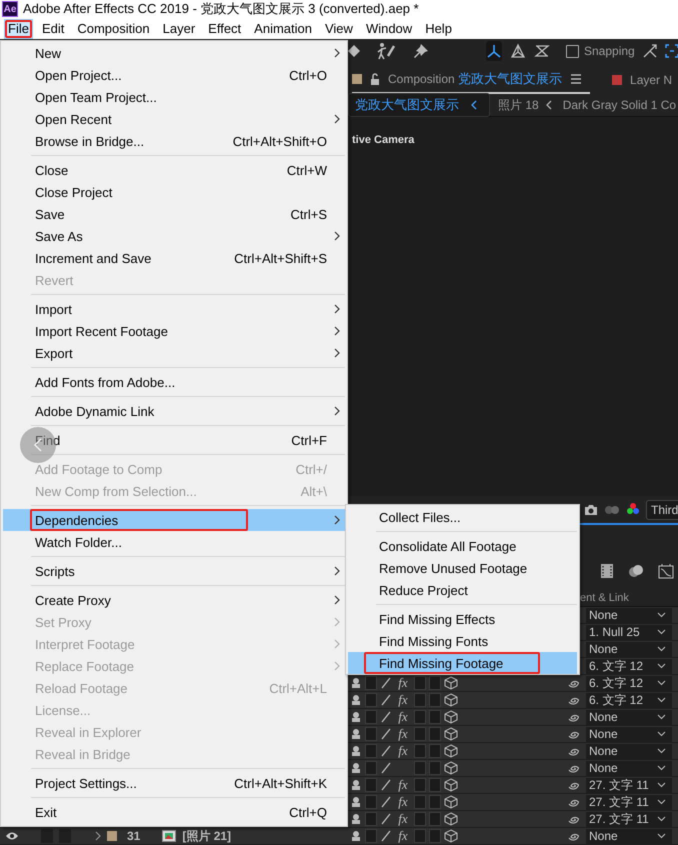  Describe the element at coordinates (174, 309) in the screenshot. I see `menu-item: Import` at that location.